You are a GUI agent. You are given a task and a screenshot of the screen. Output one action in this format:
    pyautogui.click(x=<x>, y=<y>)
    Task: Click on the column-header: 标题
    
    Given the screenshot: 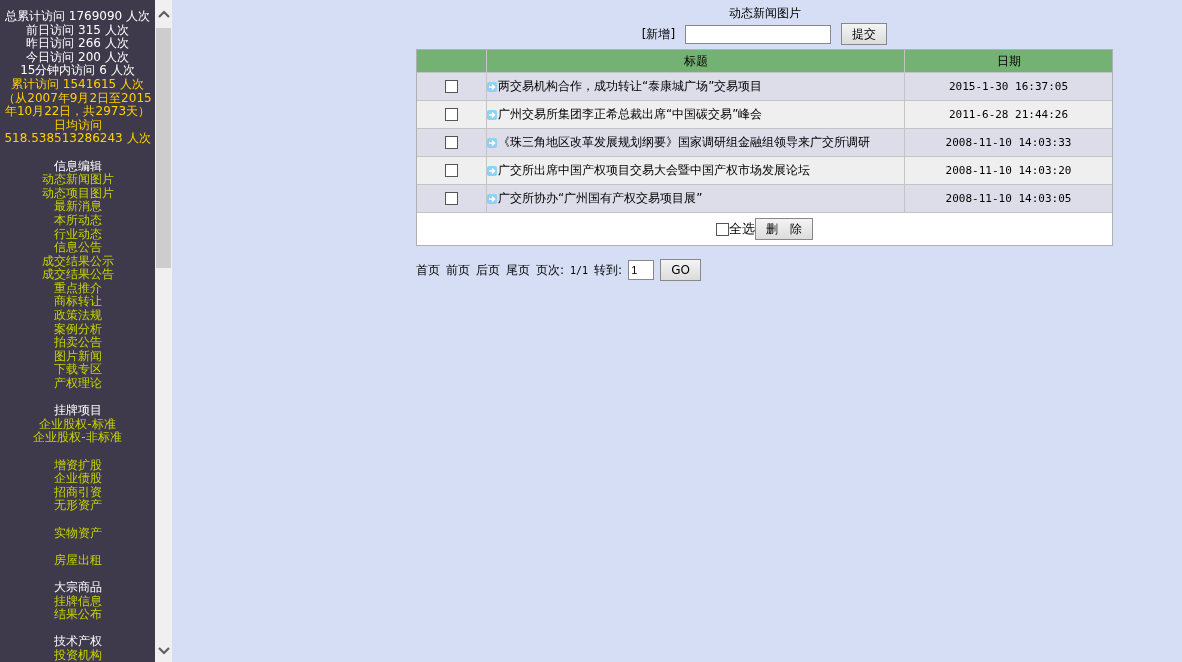 What is the action you would take?
    pyautogui.click(x=696, y=61)
    